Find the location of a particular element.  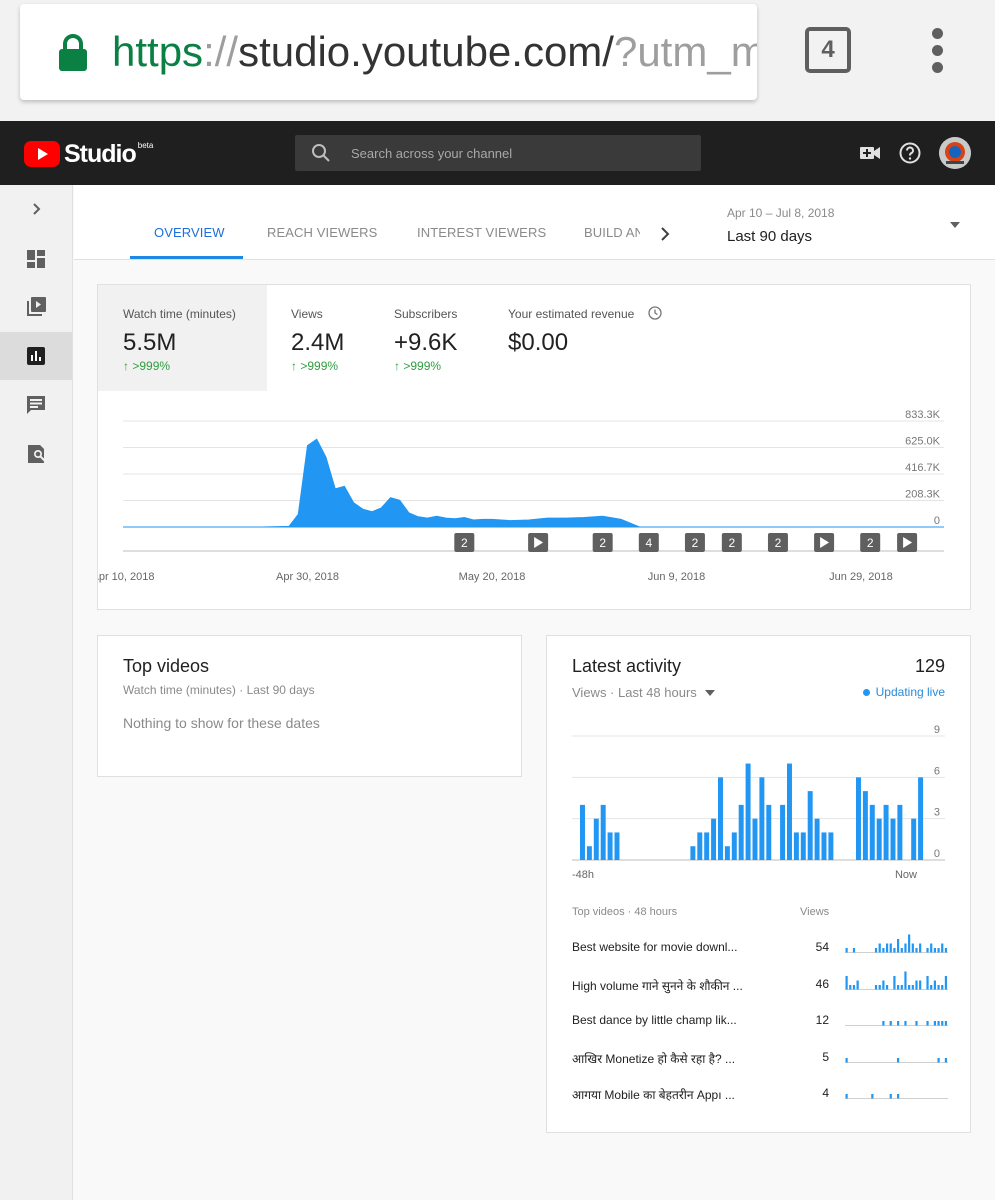

lock-icon is located at coordinates (73, 52).